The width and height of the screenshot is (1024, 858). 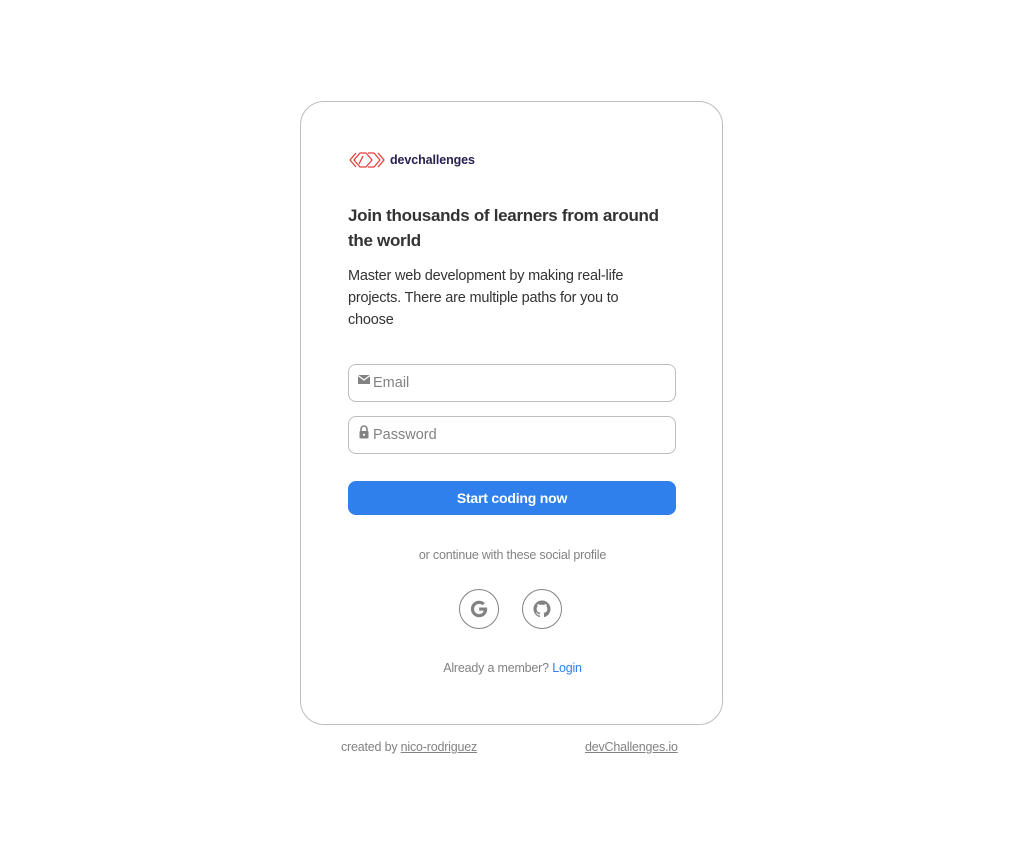 I want to click on author-link: nico-rodriguez, so click(x=439, y=747).